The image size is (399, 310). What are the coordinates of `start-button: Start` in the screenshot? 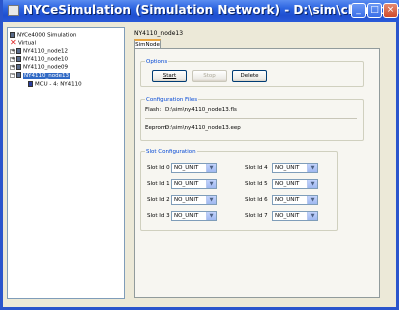 It's located at (169, 76).